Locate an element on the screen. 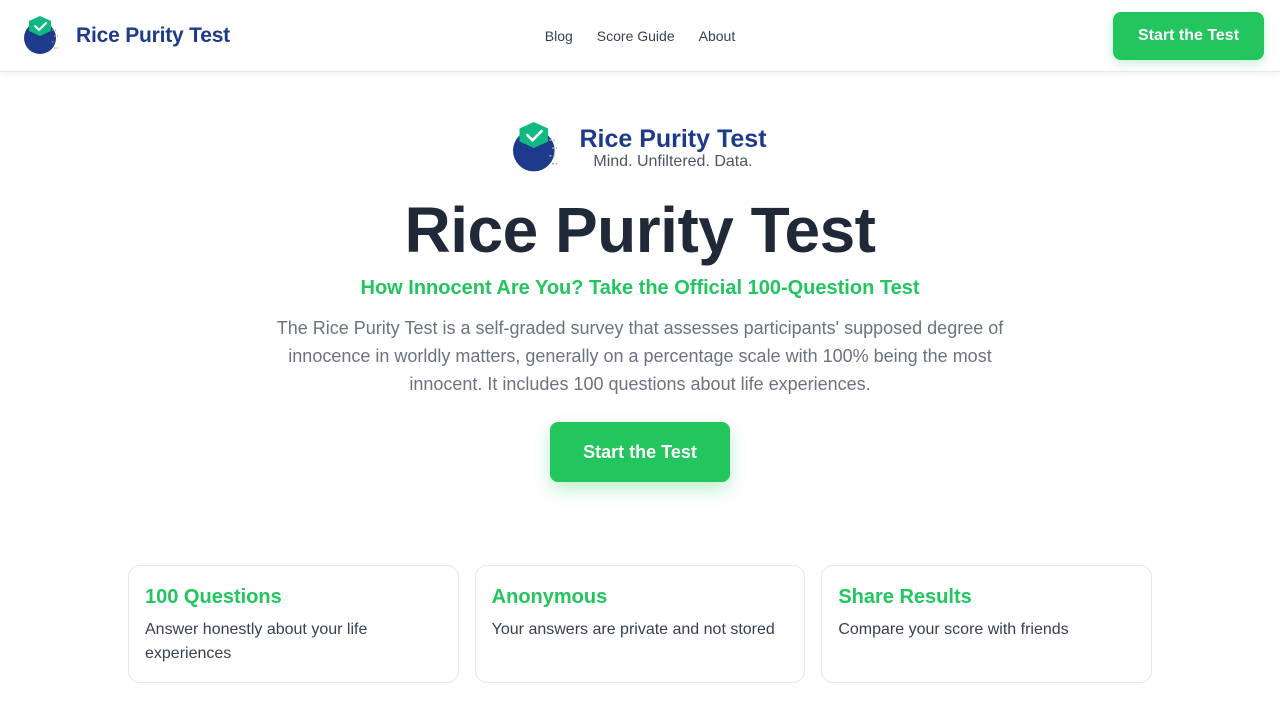 The width and height of the screenshot is (1280, 720). hero-tagline: Mind. Unfiltered. Data. is located at coordinates (673, 161).